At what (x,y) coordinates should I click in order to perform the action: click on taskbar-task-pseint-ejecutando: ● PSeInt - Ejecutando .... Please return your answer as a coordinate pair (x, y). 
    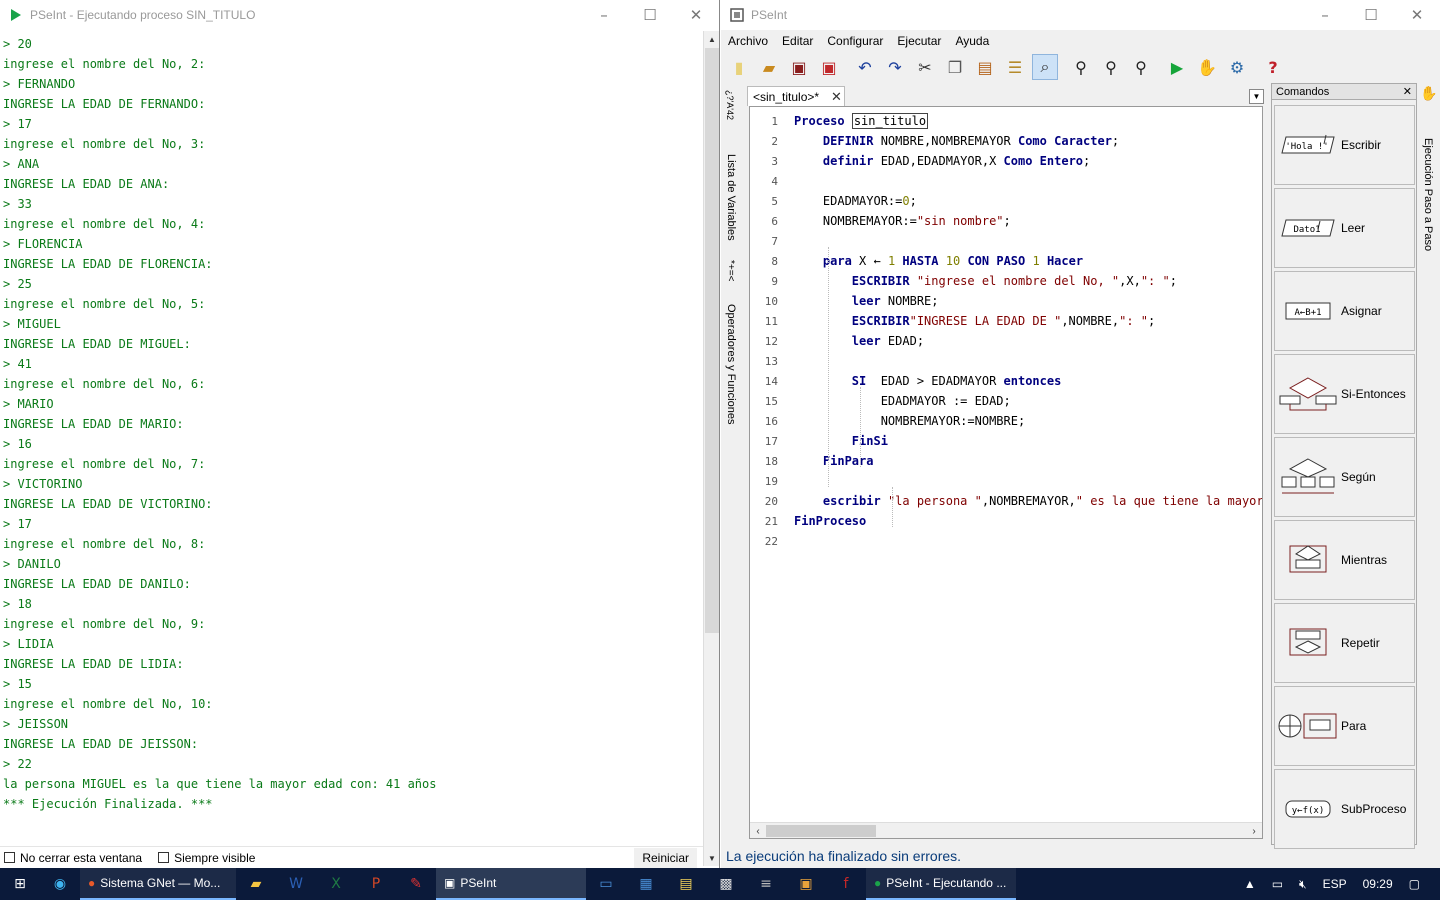
    Looking at the image, I should click on (941, 884).